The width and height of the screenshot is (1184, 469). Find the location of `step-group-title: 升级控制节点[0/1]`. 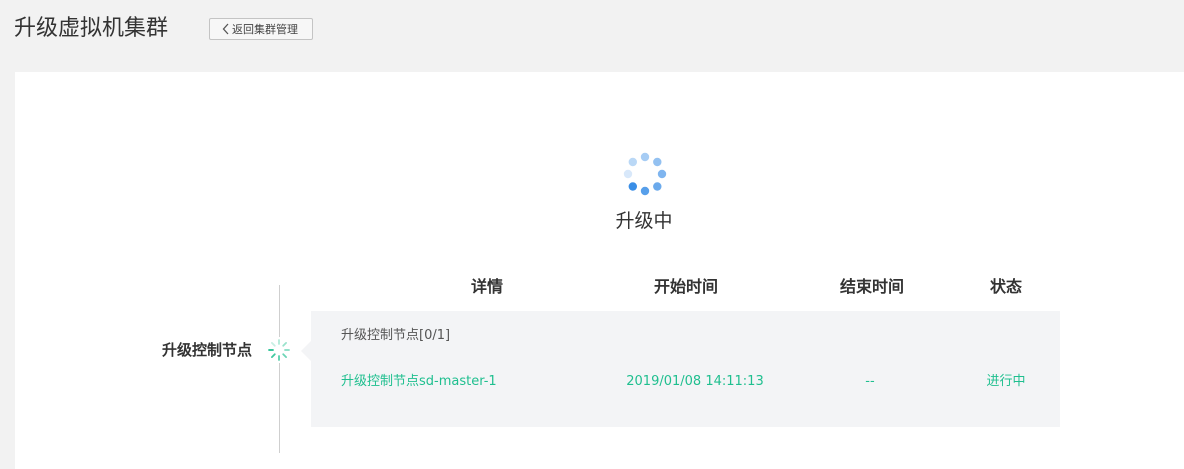

step-group-title: 升级控制节点[0/1] is located at coordinates (396, 335).